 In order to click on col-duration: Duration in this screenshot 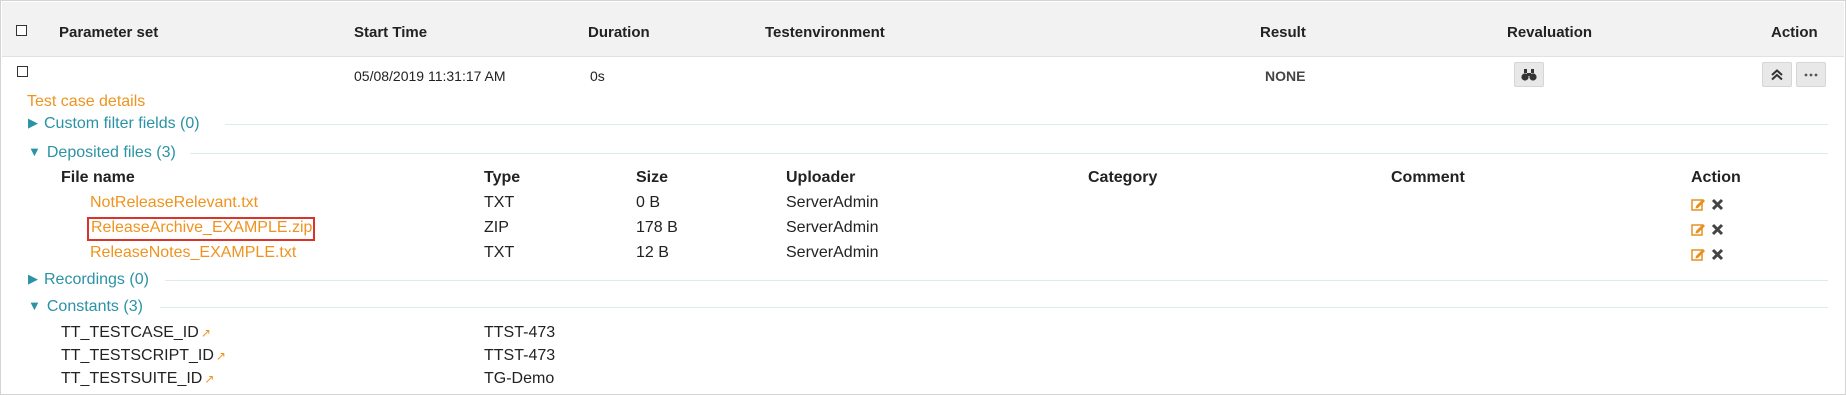, I will do `click(619, 32)`.